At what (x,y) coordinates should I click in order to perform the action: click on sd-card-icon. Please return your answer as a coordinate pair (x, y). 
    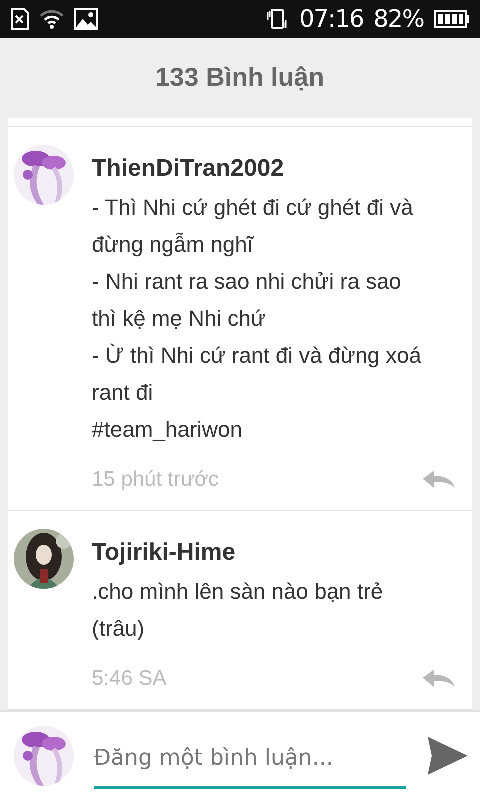
    Looking at the image, I should click on (20, 19).